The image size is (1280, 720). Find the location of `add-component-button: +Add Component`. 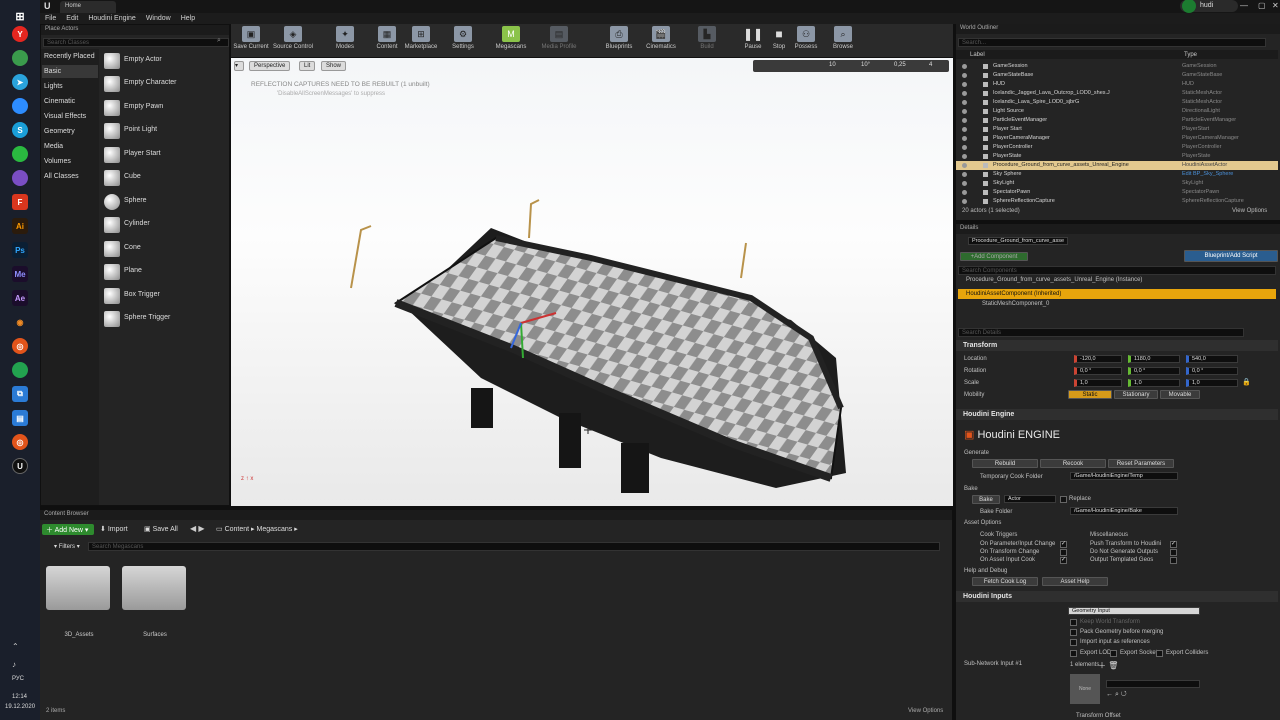

add-component-button: +Add Component is located at coordinates (994, 256).